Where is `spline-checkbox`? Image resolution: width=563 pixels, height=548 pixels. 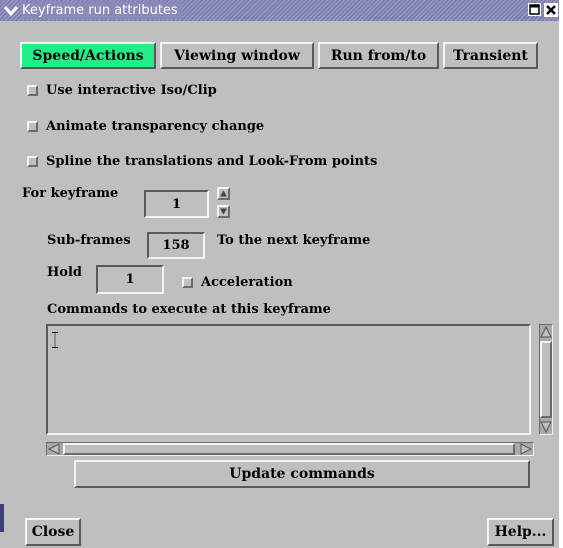
spline-checkbox is located at coordinates (32, 161).